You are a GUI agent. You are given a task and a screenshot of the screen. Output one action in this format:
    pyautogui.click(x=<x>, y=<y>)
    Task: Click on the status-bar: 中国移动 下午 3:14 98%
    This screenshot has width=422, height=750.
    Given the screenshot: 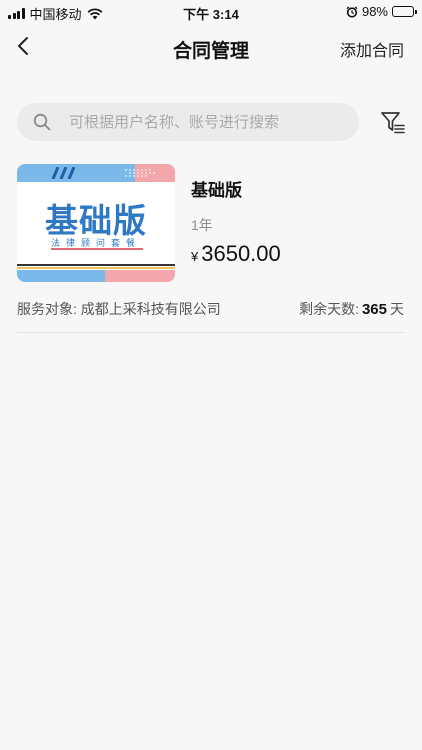 What is the action you would take?
    pyautogui.click(x=211, y=12)
    